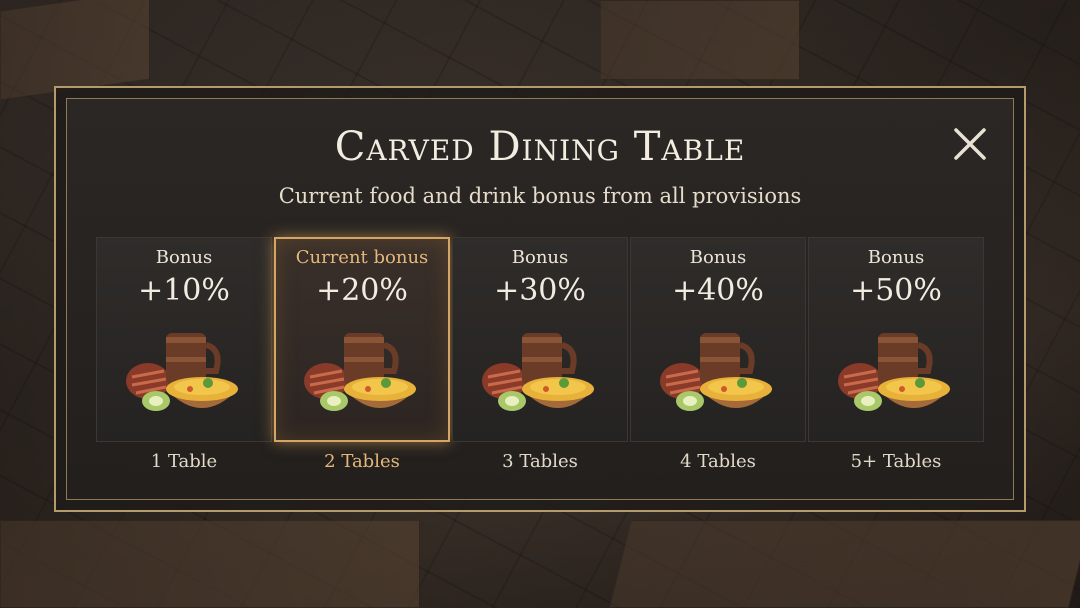  I want to click on close-icon, so click(970, 144).